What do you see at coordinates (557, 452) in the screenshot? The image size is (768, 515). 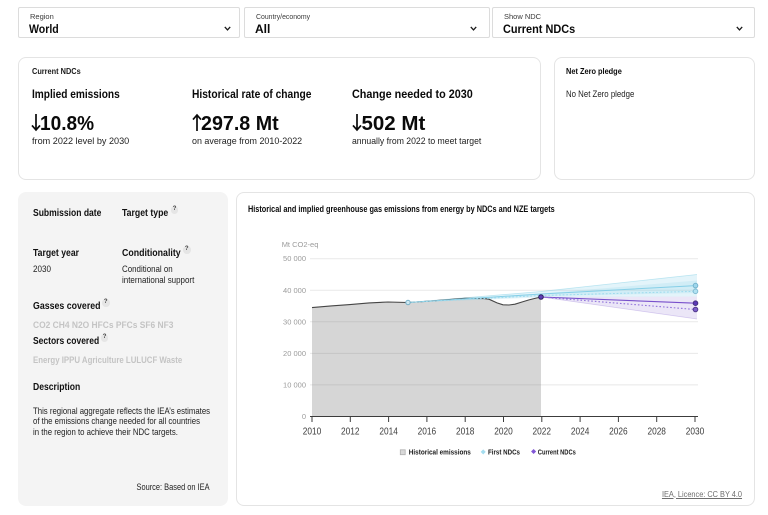 I see `svg-text: Current NDCs` at bounding box center [557, 452].